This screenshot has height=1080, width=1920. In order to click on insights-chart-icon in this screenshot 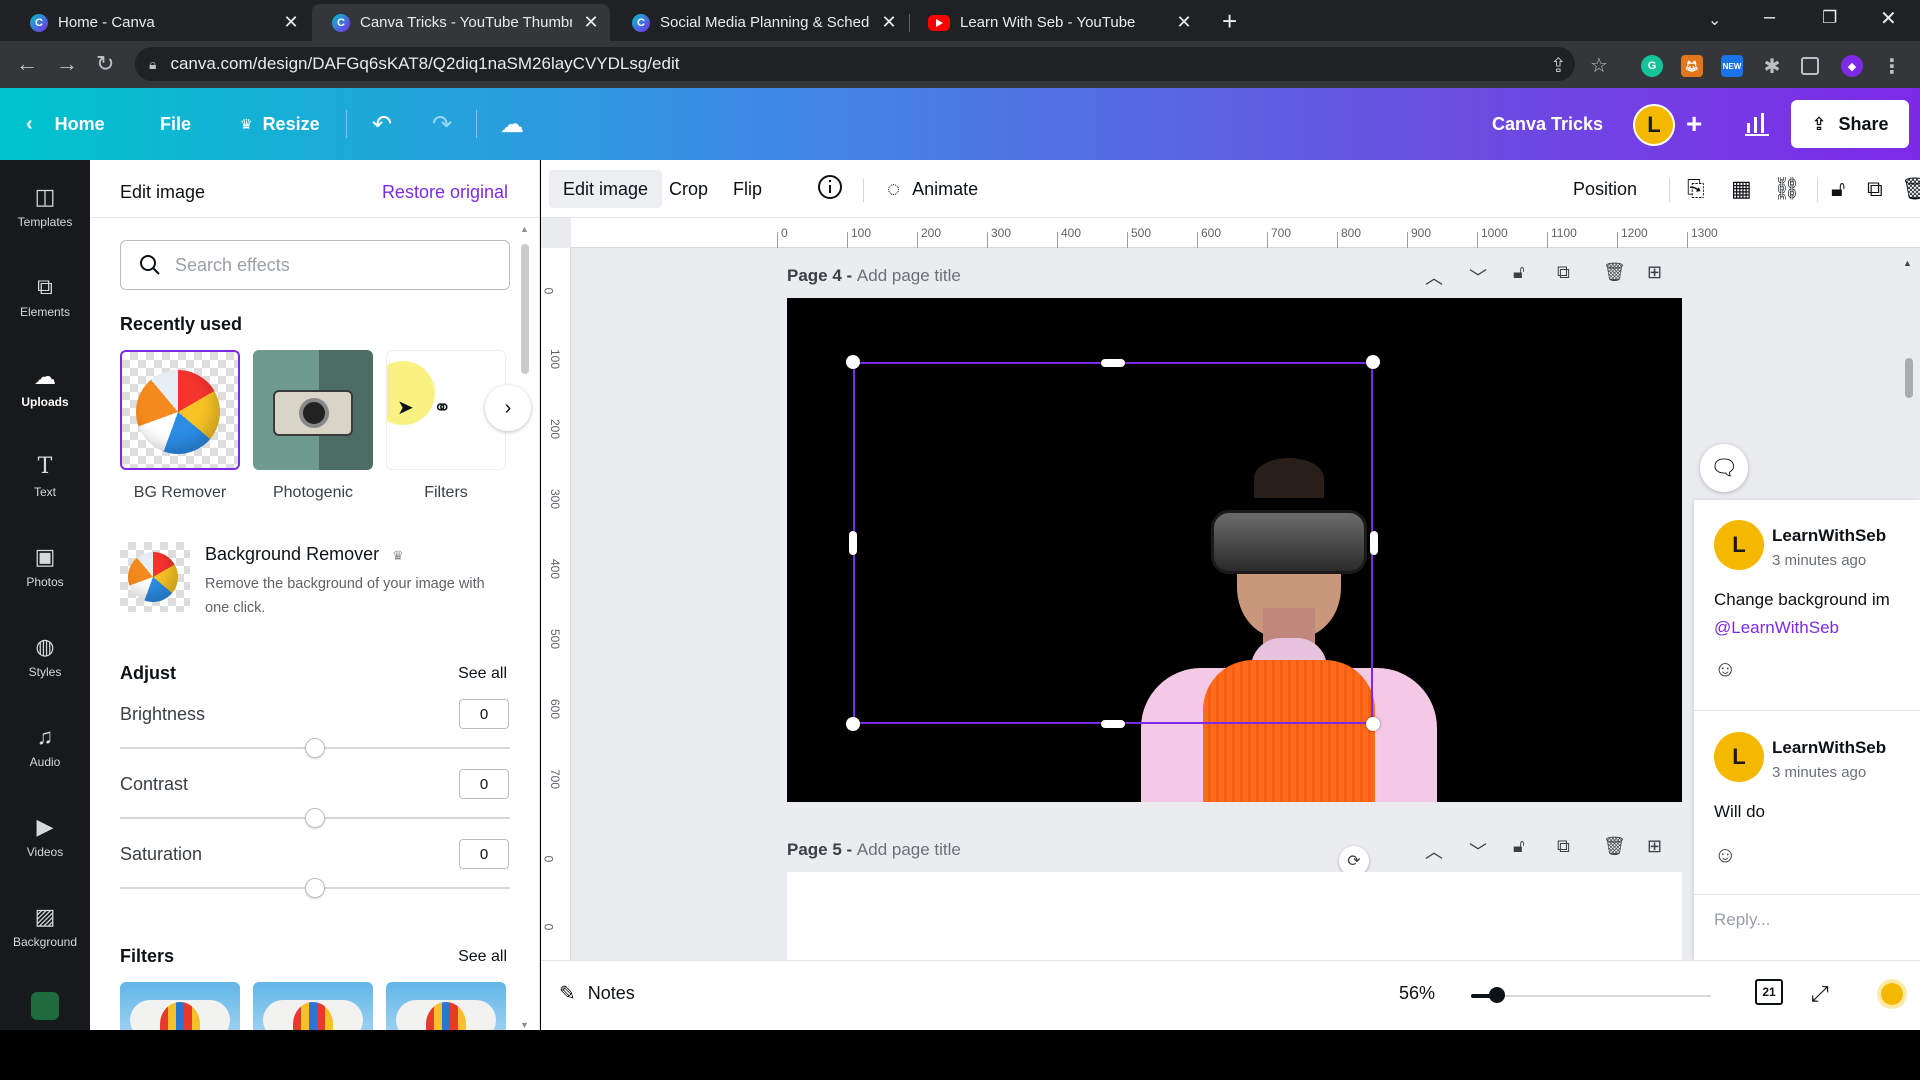, I will do `click(1757, 124)`.